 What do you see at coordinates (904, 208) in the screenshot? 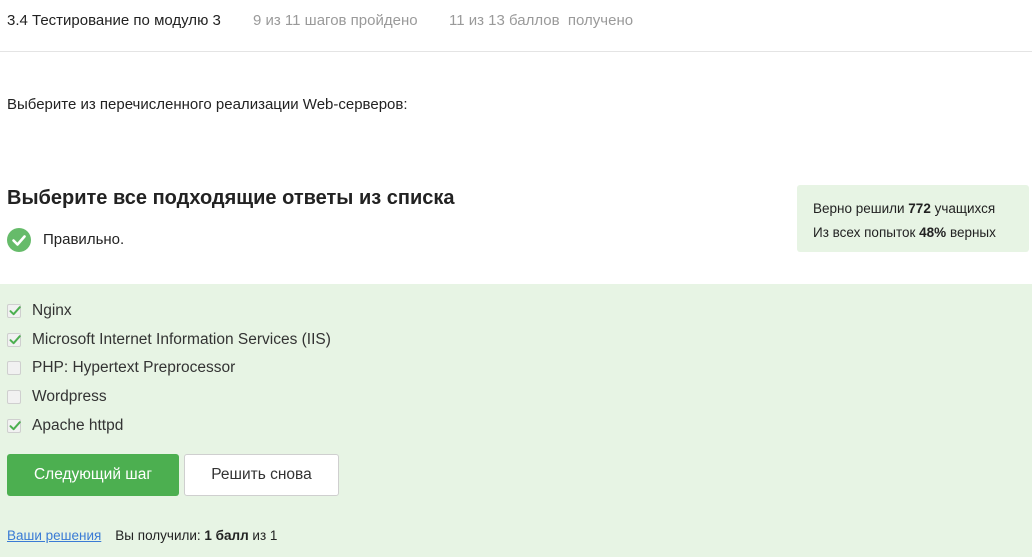
I see `stats-solved-line: Верно решили 772 учащихся` at bounding box center [904, 208].